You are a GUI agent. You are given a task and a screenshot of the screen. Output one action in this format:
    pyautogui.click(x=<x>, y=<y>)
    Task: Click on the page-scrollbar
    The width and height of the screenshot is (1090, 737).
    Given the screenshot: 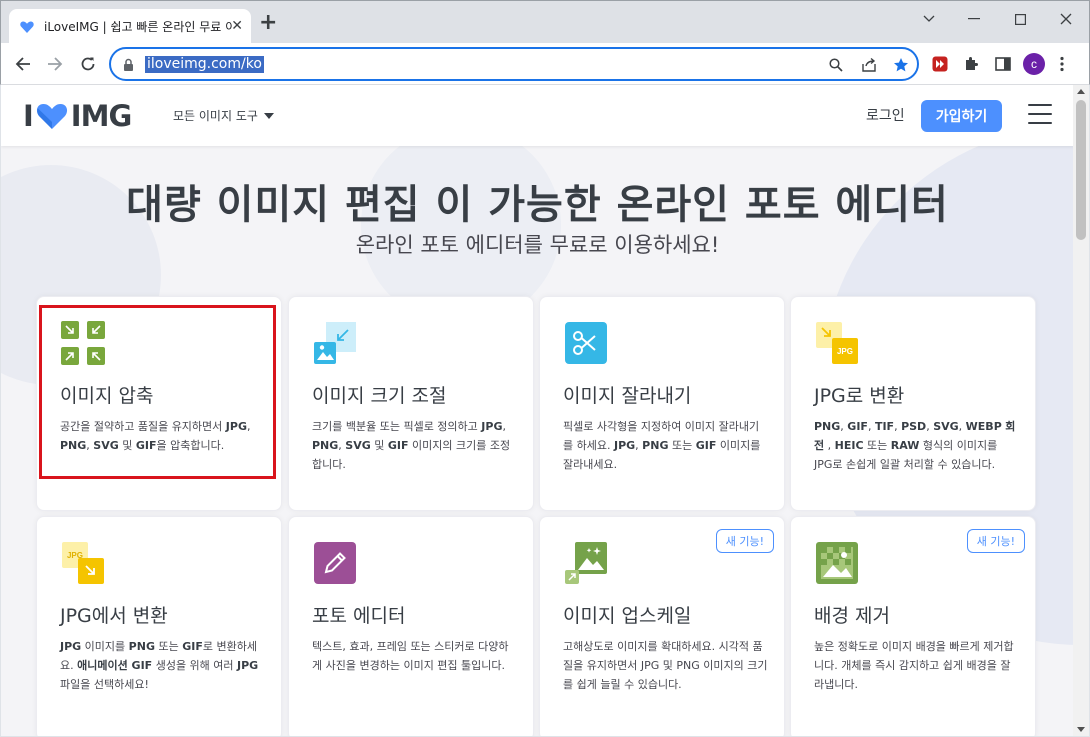 What is the action you would take?
    pyautogui.click(x=1081, y=410)
    